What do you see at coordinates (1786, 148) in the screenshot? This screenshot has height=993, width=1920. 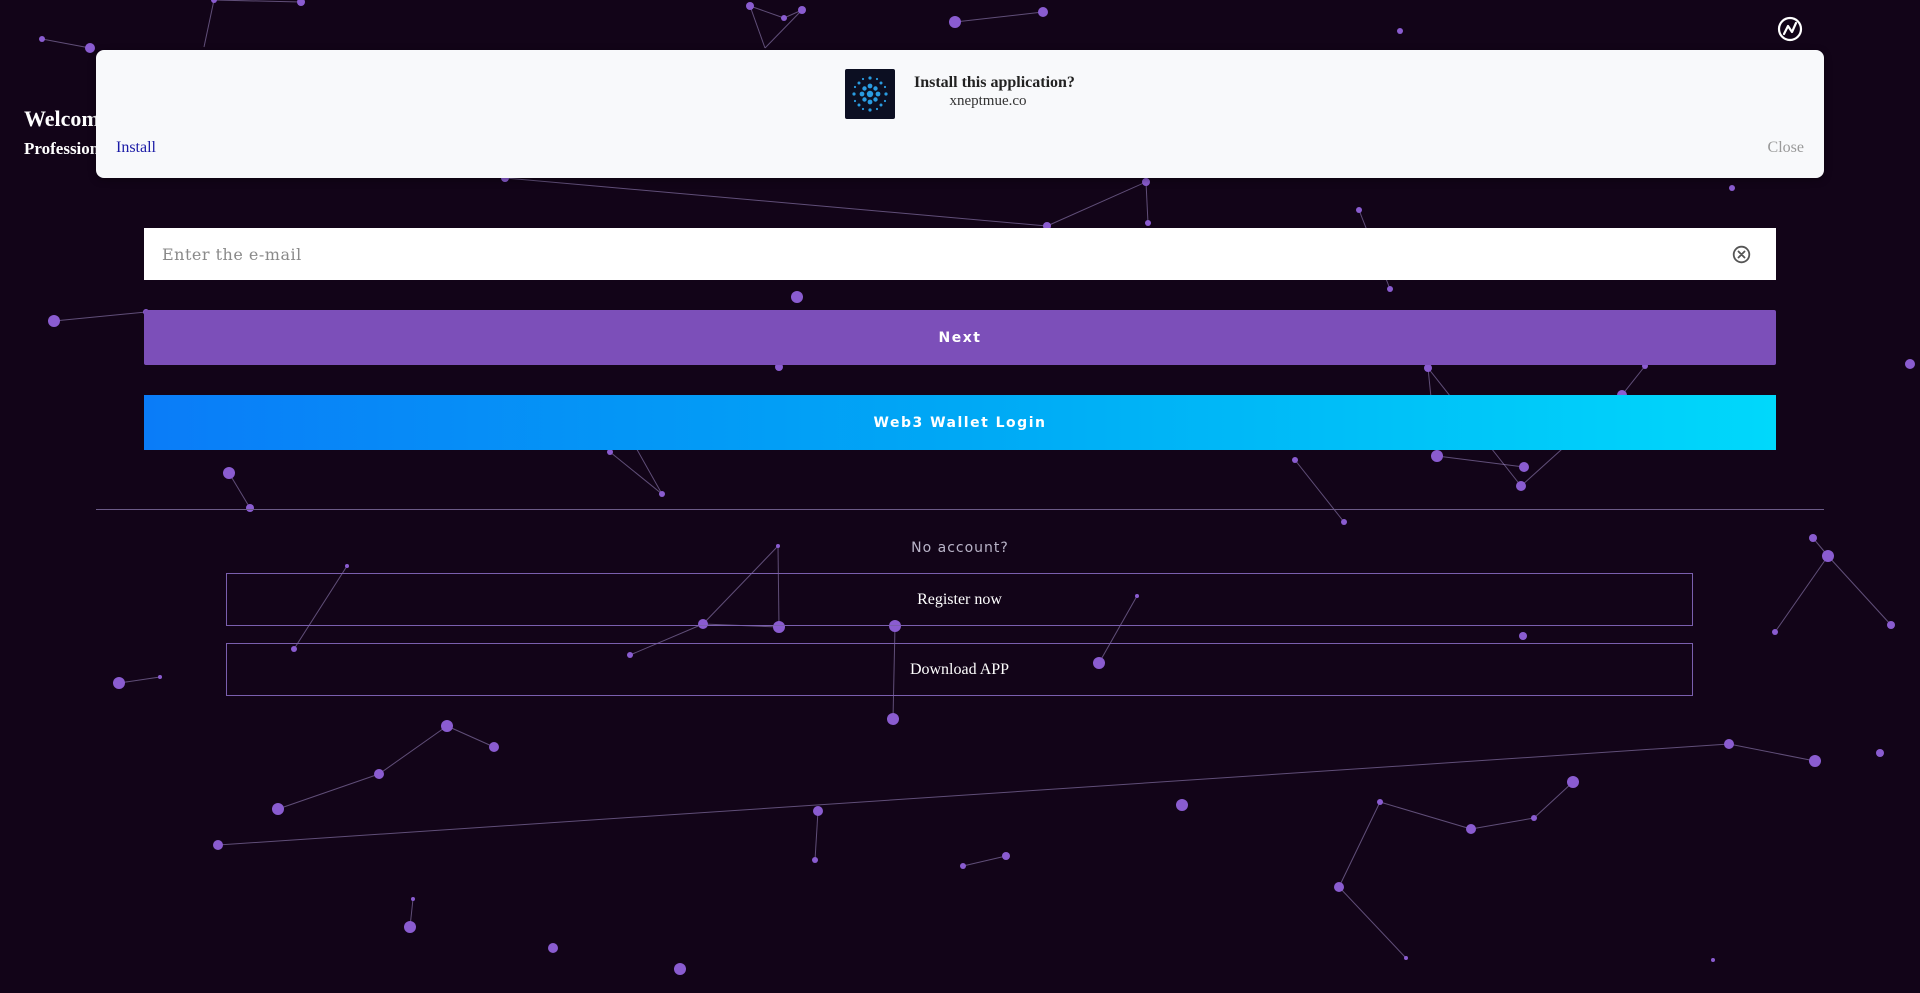 I see `close-button: Close` at bounding box center [1786, 148].